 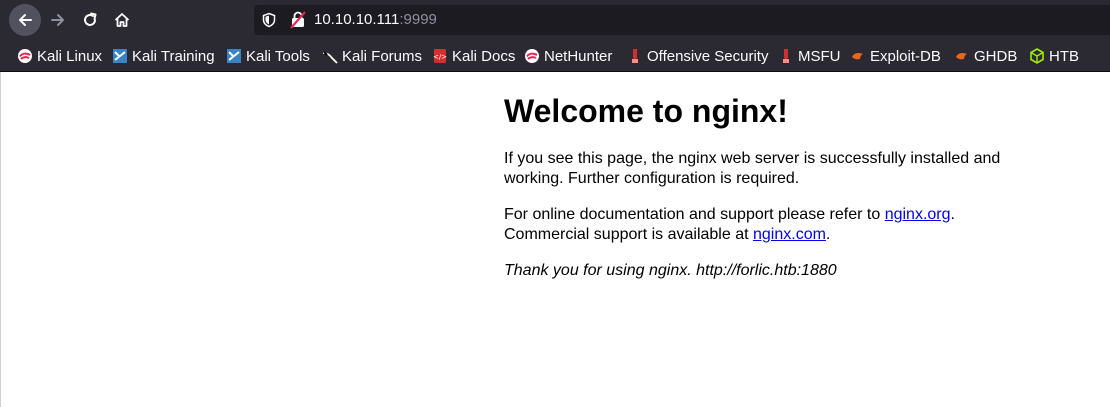 I want to click on exploit-db-icon, so click(x=858, y=56).